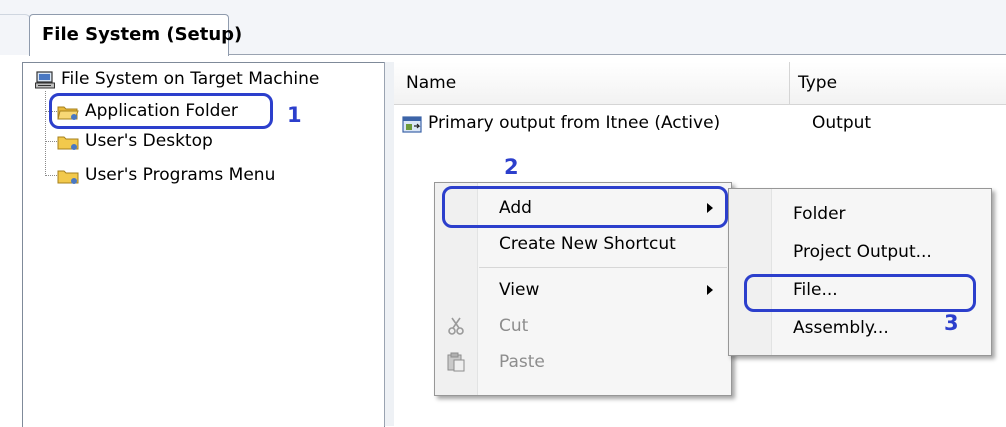 This screenshot has width=1006, height=427. Describe the element at coordinates (412, 124) in the screenshot. I see `project-output-icon` at that location.